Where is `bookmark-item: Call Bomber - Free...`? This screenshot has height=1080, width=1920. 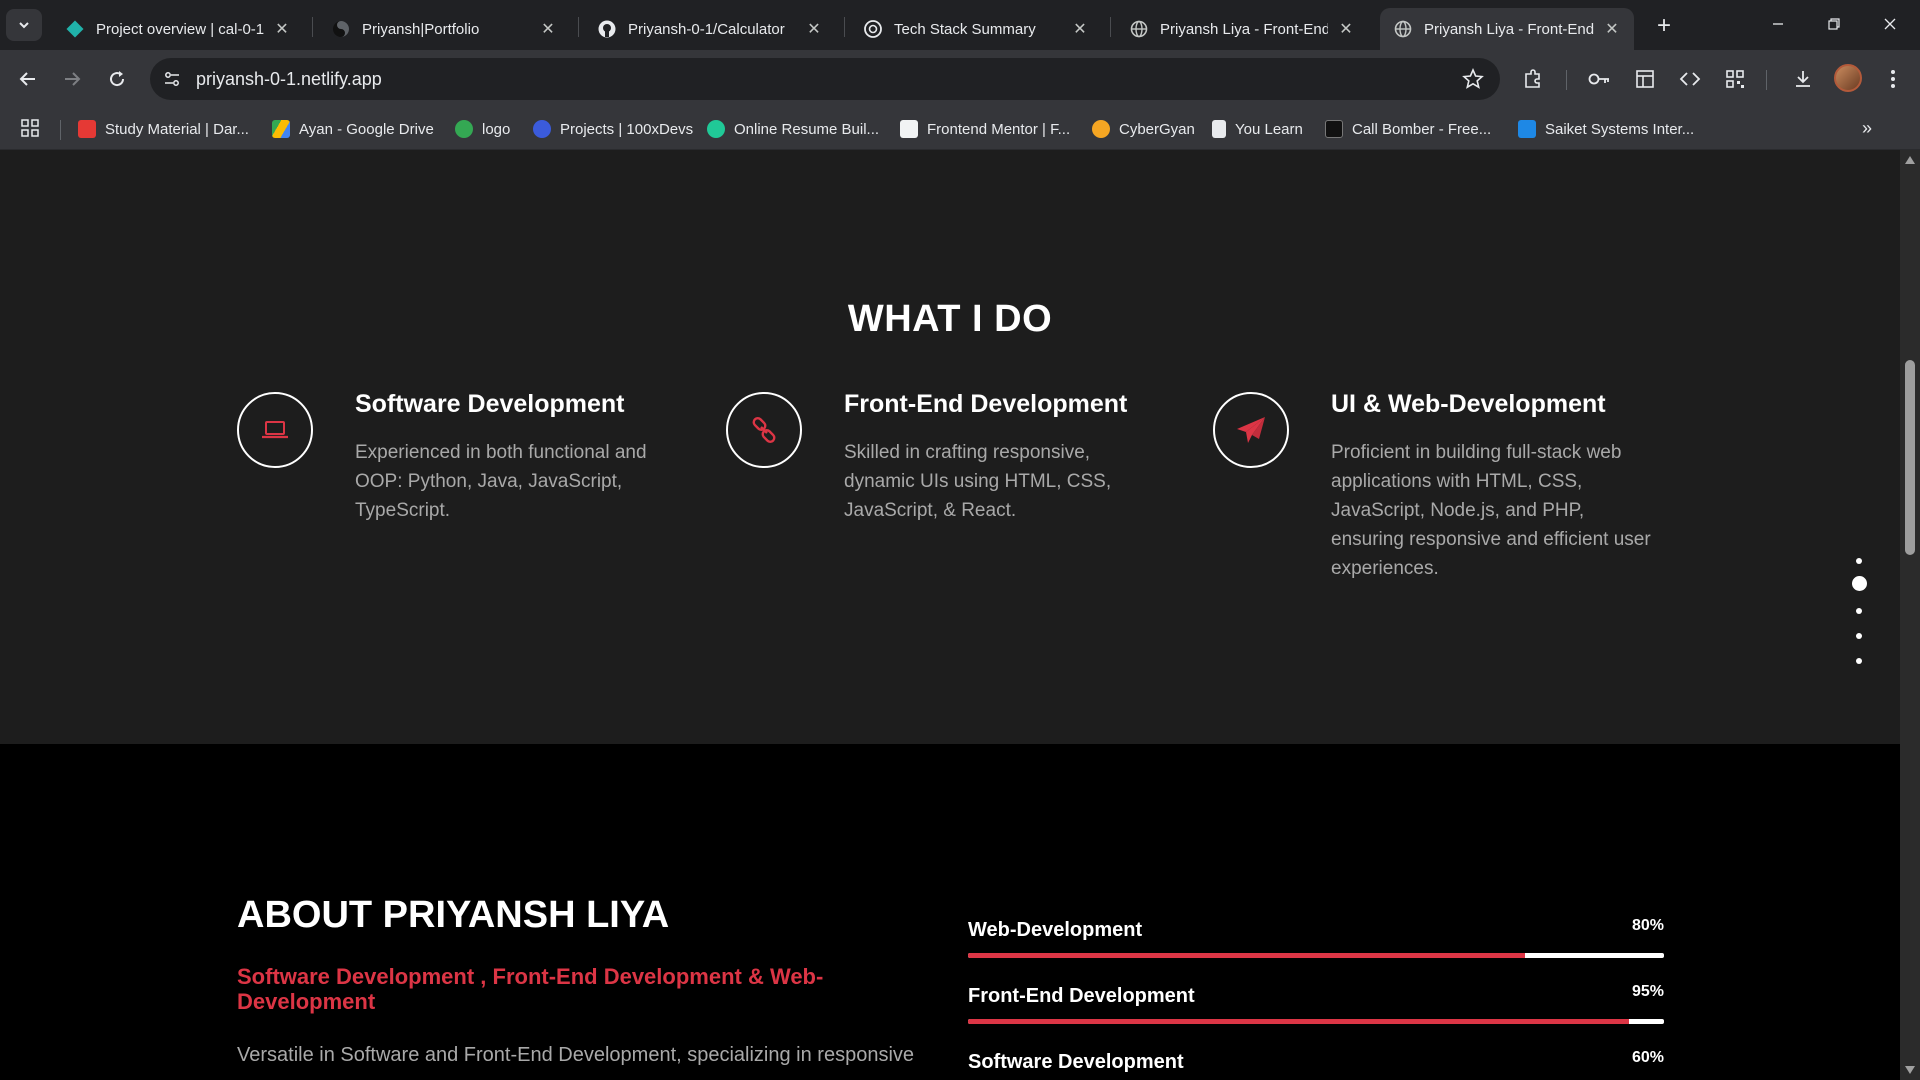 bookmark-item: Call Bomber - Free... is located at coordinates (1408, 129).